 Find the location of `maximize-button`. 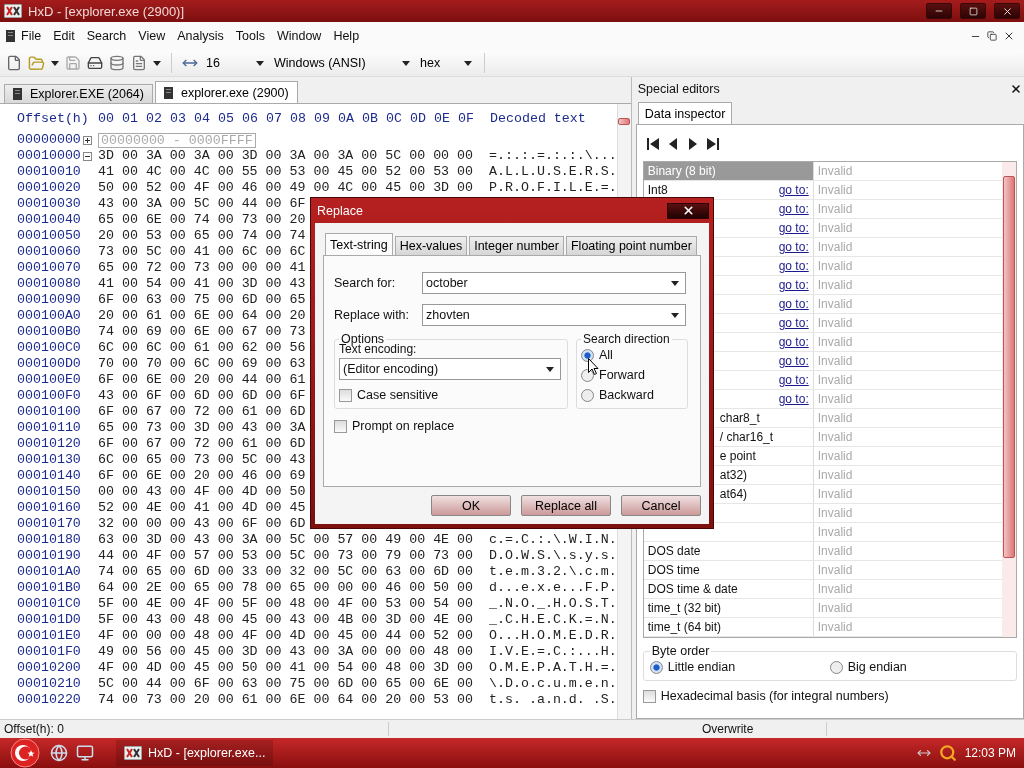

maximize-button is located at coordinates (973, 11).